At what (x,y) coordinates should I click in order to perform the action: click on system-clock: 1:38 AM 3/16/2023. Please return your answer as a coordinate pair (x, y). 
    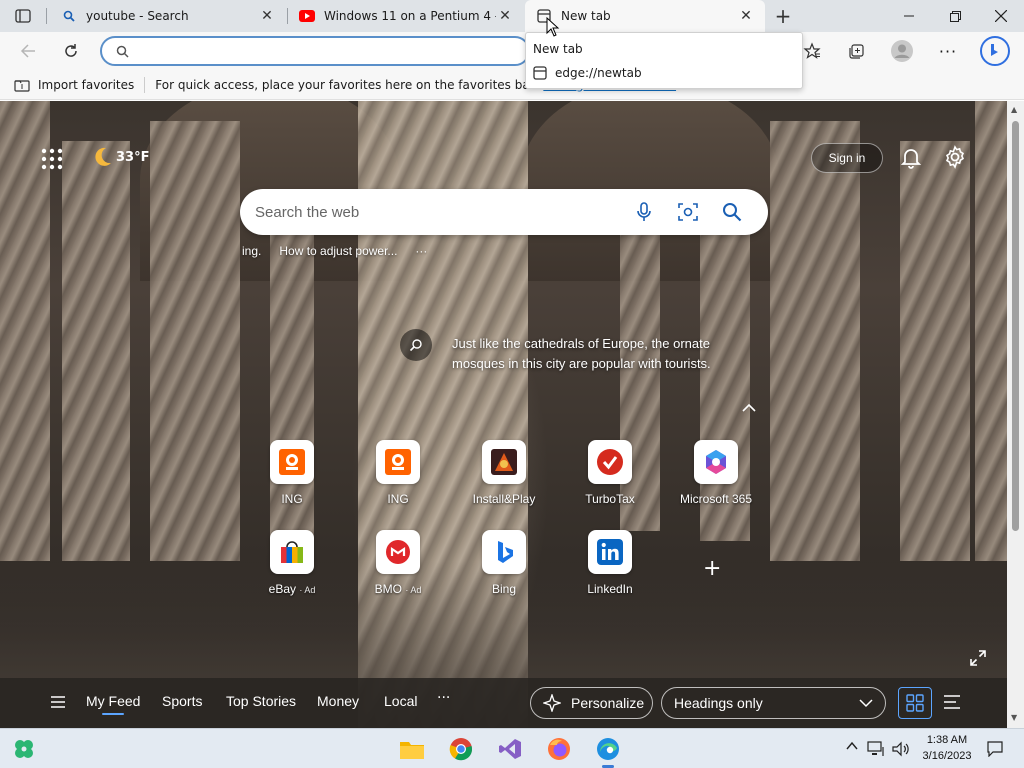
    Looking at the image, I should click on (947, 748).